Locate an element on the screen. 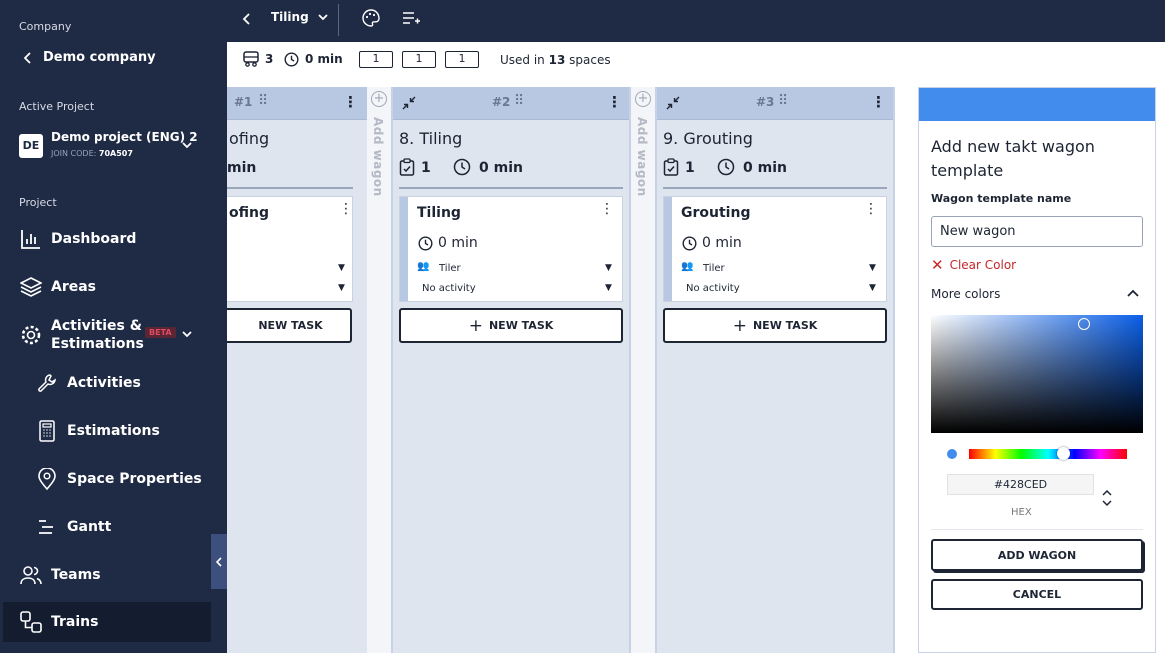 Image resolution: width=1165 pixels, height=653 pixels. wagon-duration: min is located at coordinates (242, 168).